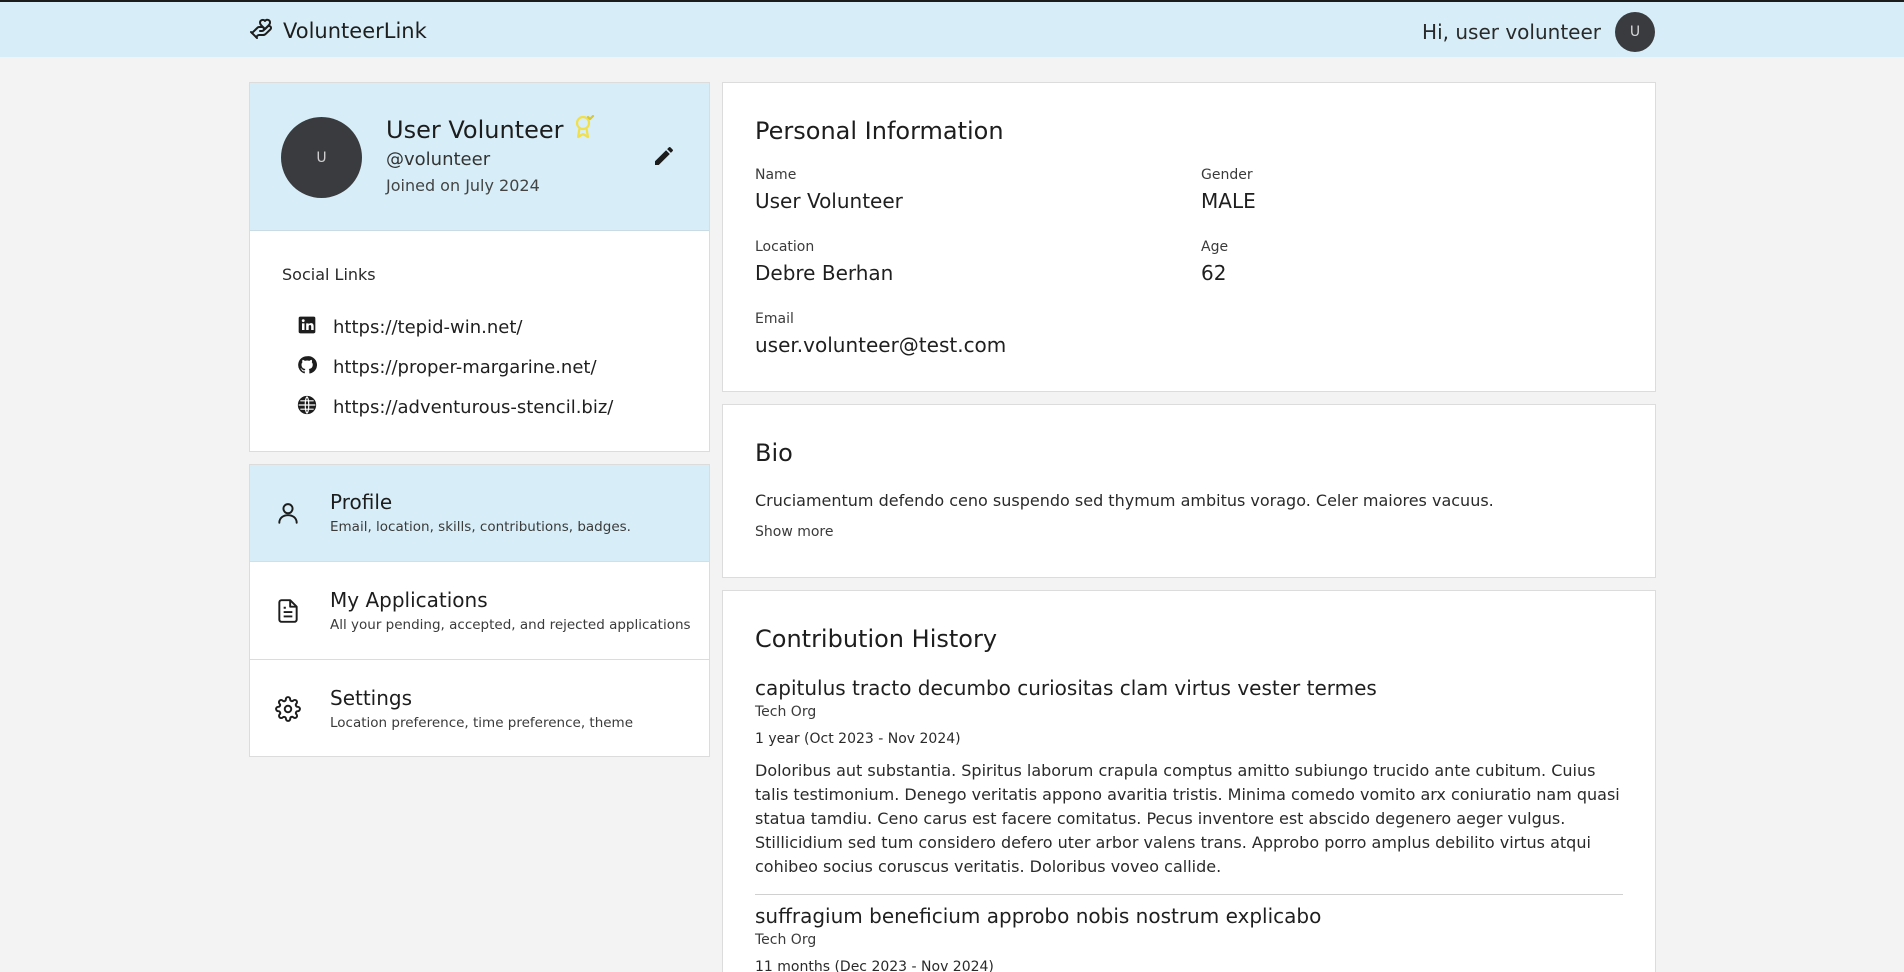 Image resolution: width=1904 pixels, height=972 pixels. I want to click on menu-item-title: My Applications, so click(409, 600).